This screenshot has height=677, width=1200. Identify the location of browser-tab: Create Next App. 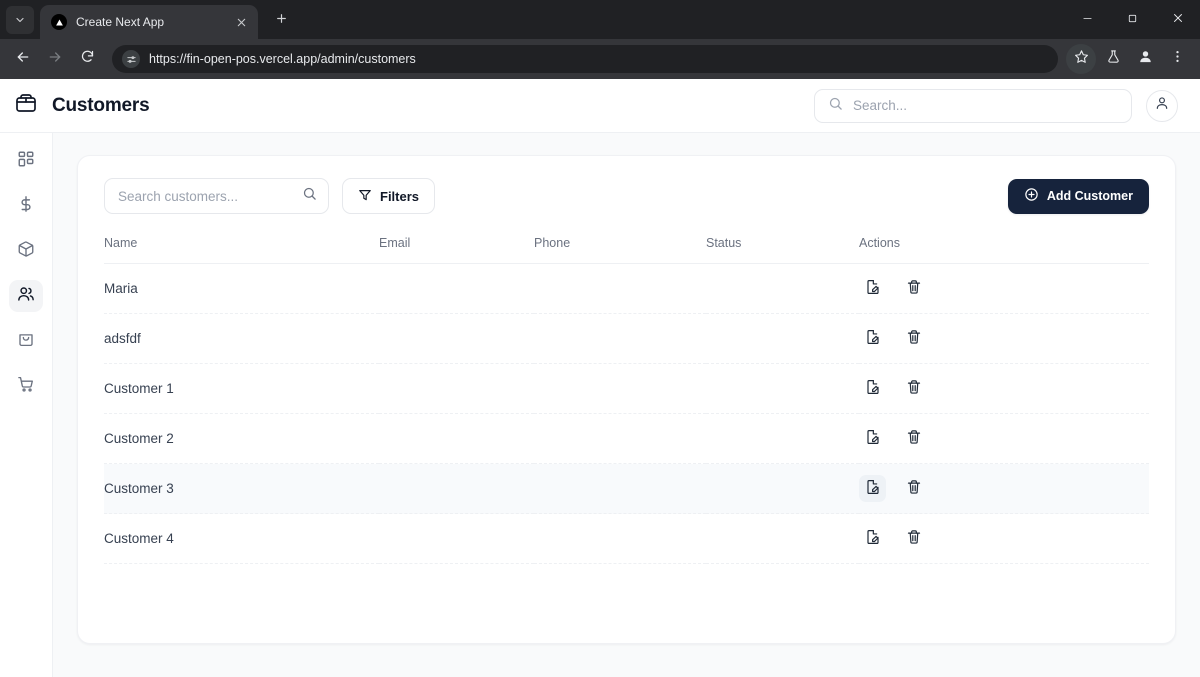
(149, 22).